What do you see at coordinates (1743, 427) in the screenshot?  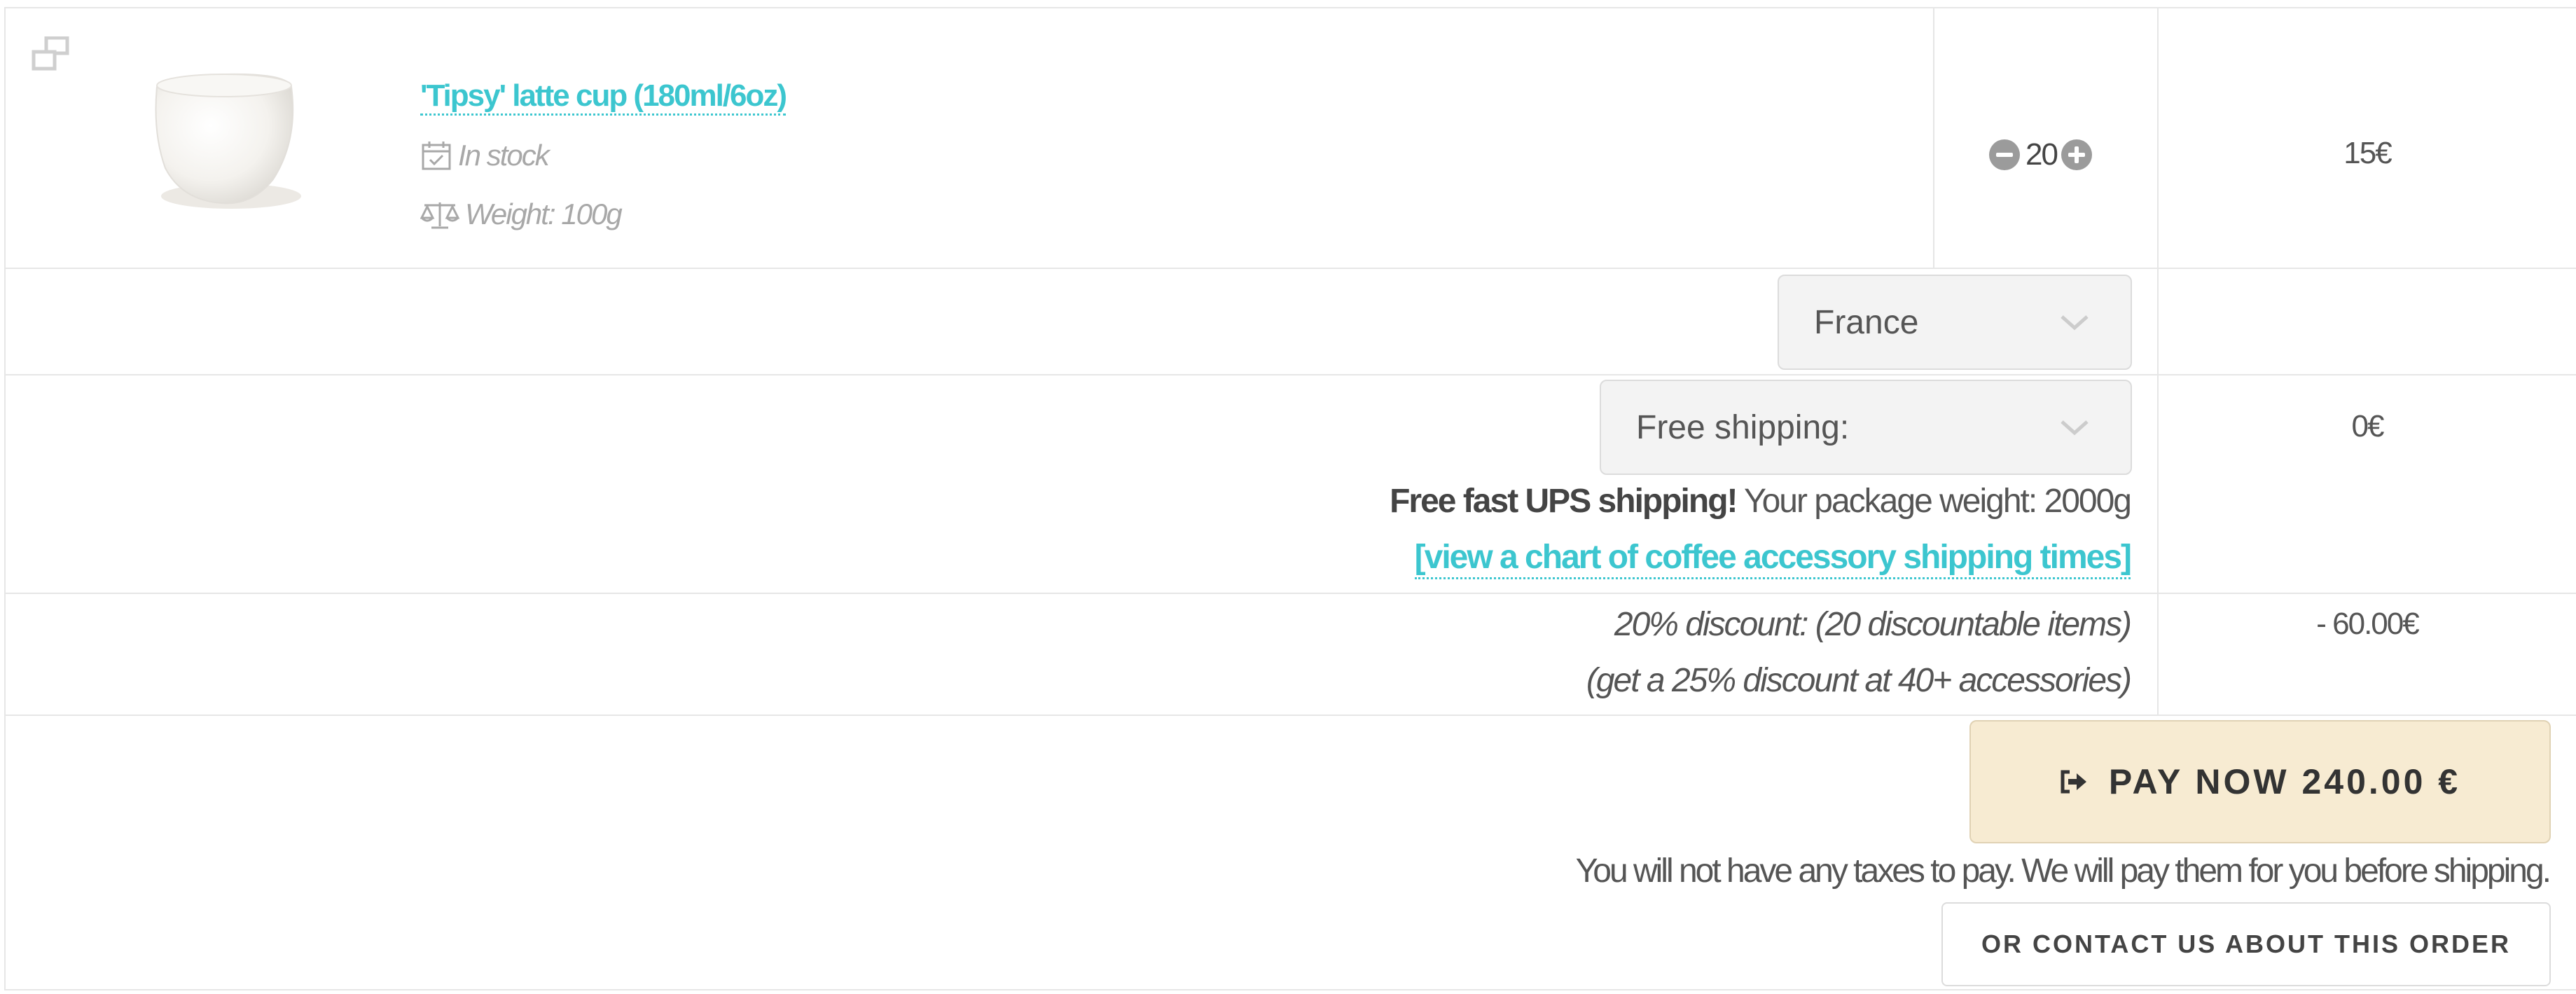 I see `shipping-select-value: Free shipping:` at bounding box center [1743, 427].